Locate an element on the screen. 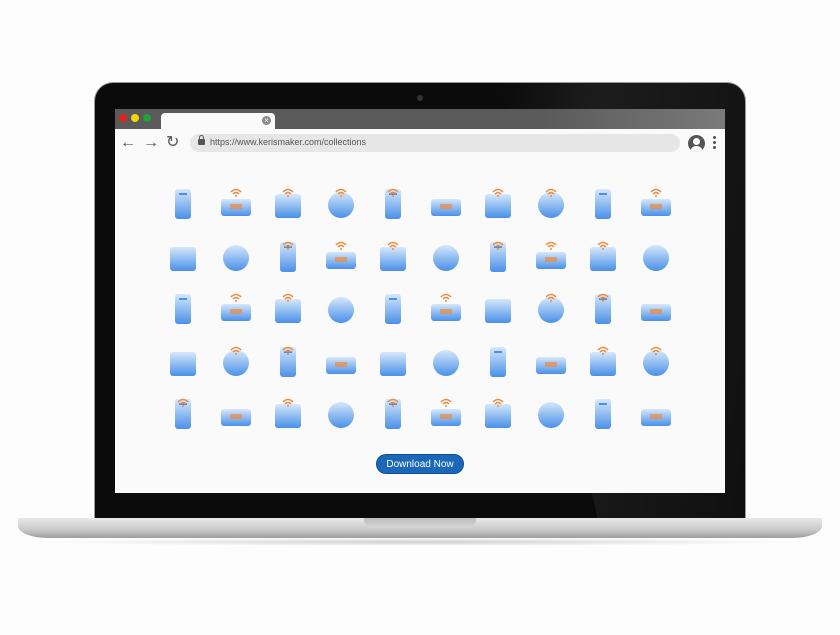  smart-home-icon is located at coordinates (446, 361).